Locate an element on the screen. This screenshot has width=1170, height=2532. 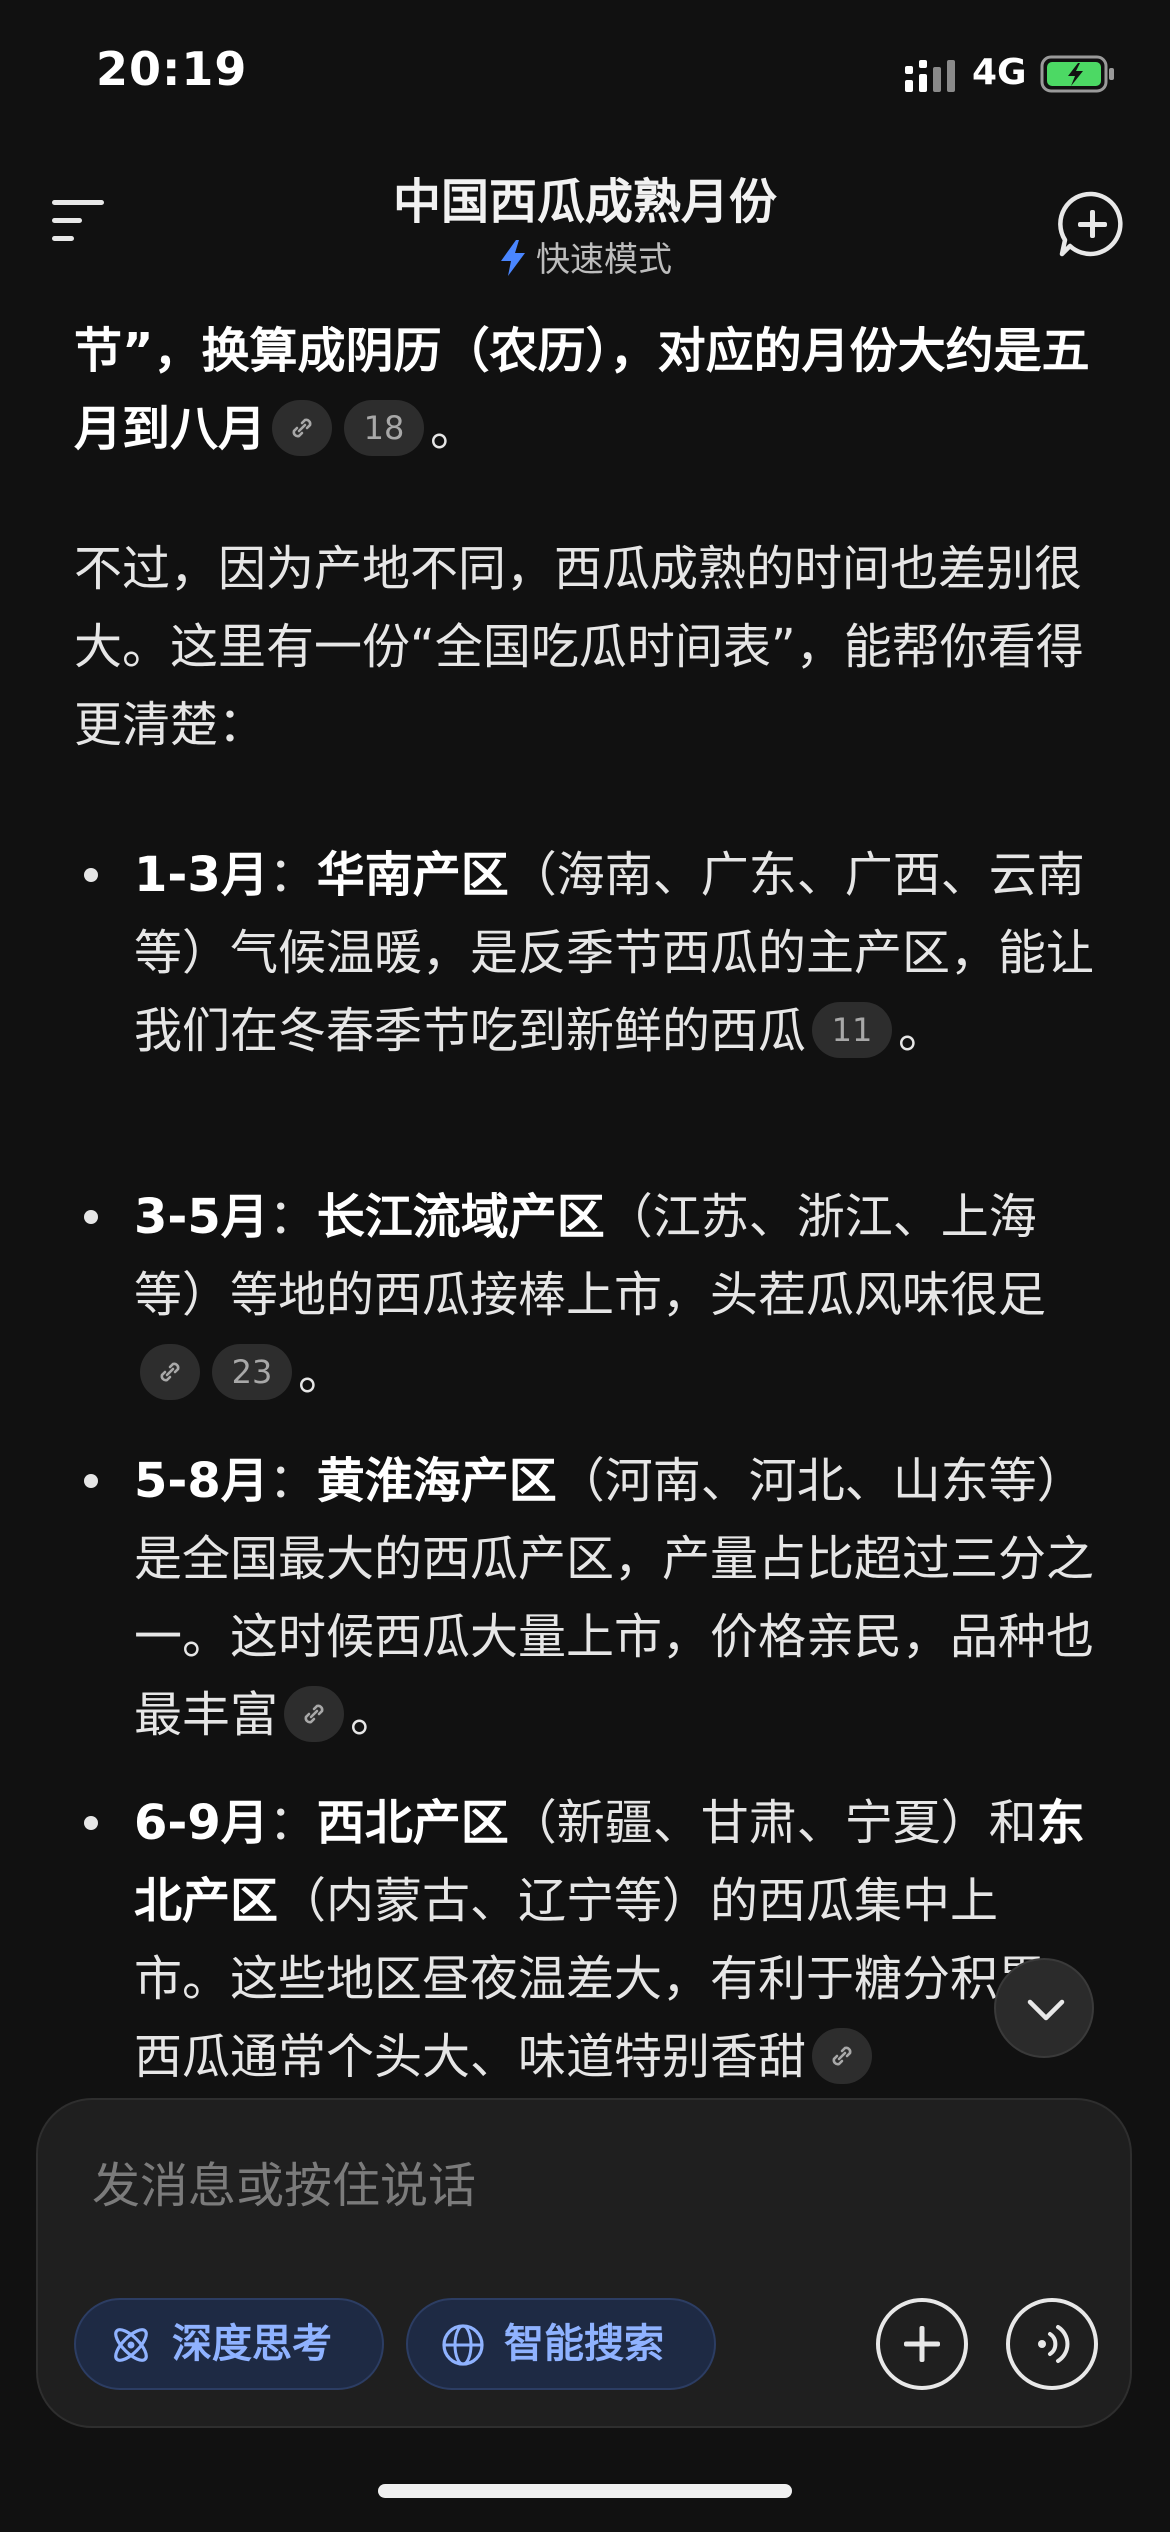
answer-text: 节”，换算成 is located at coordinates (210, 351).